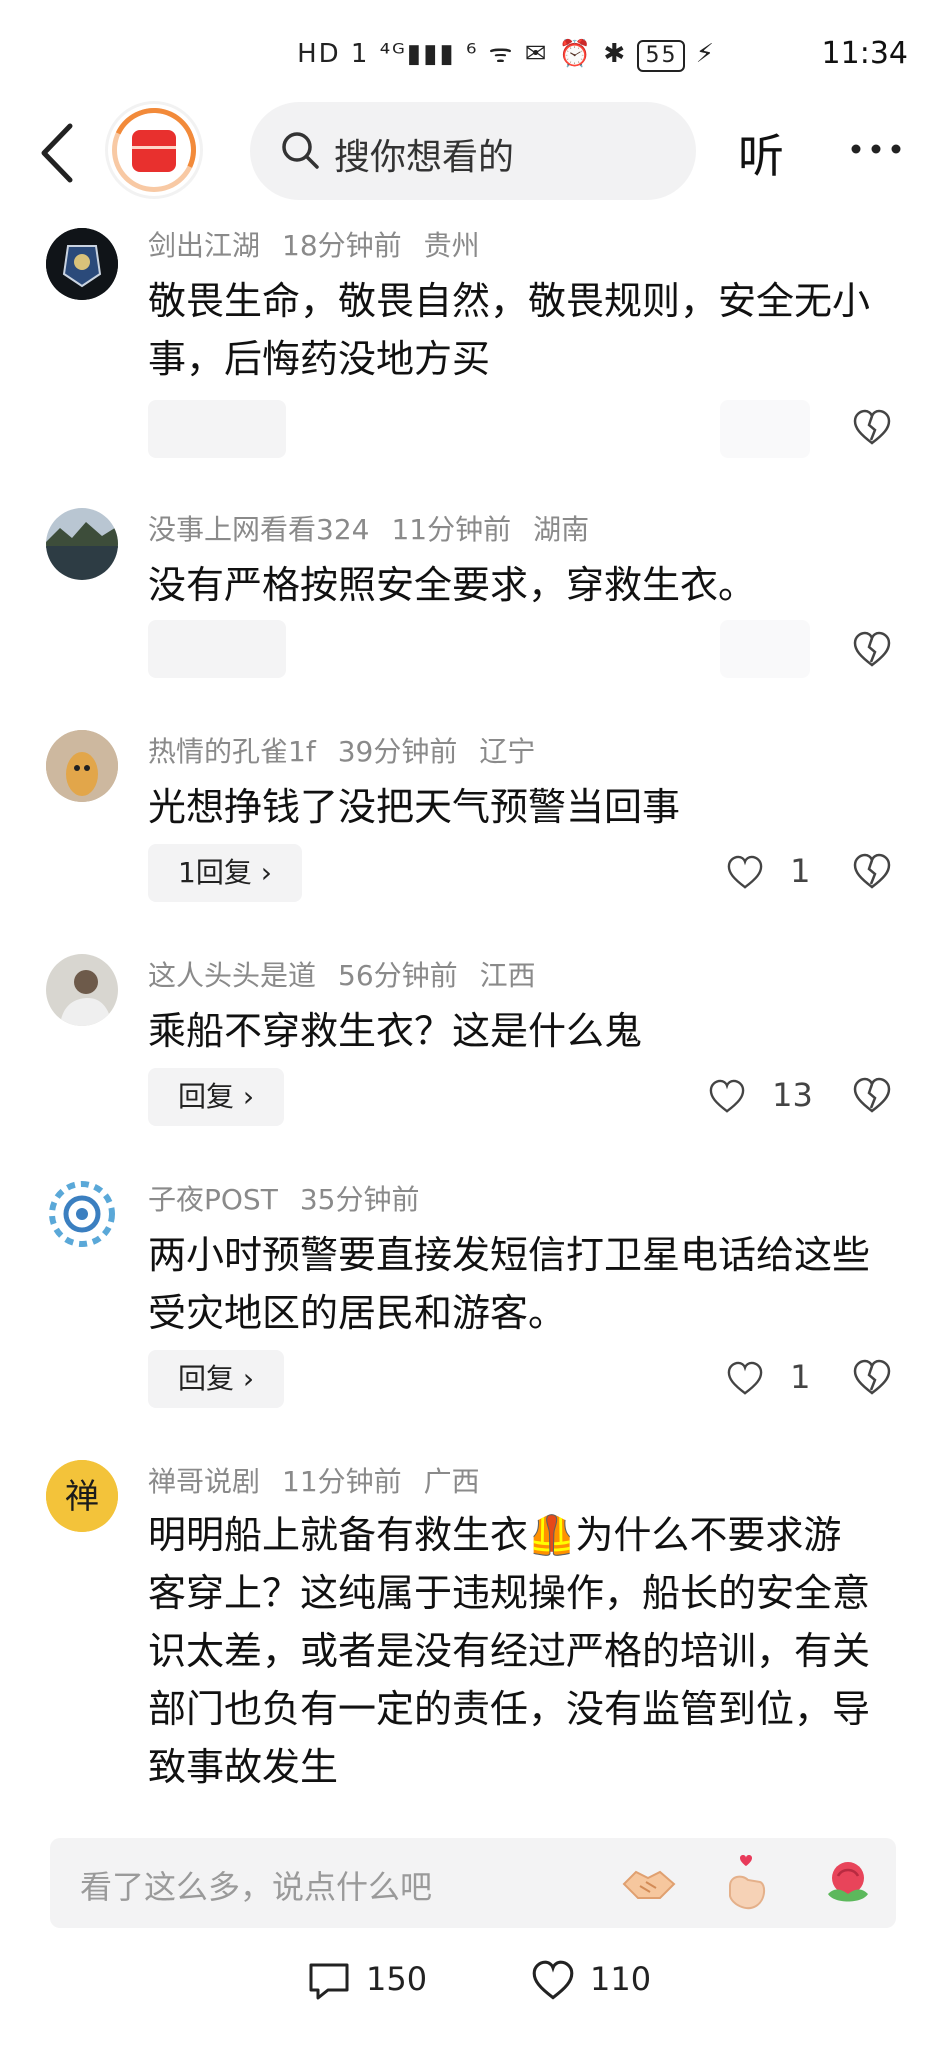 The height and width of the screenshot is (2048, 946). I want to click on comment-location: 广西, so click(451, 1481).